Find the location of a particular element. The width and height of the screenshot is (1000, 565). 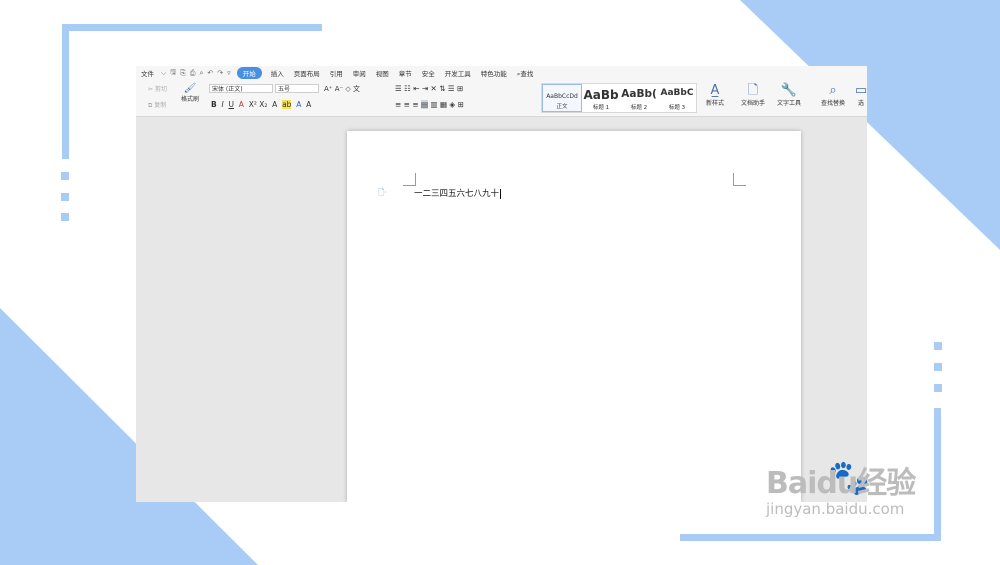

text-cursor is located at coordinates (501, 193).